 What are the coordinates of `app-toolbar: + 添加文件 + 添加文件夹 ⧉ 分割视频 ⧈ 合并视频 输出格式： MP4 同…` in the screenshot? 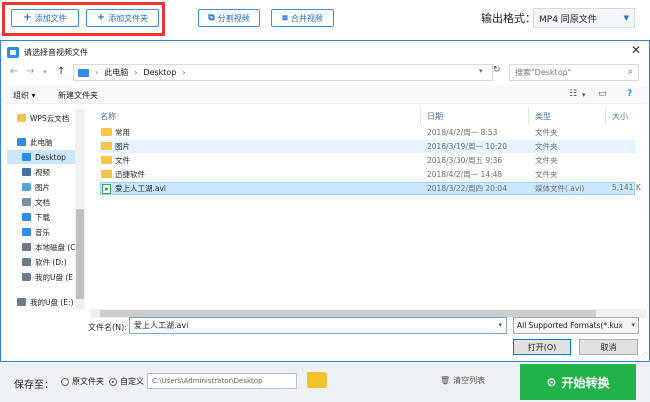 It's located at (325, 20).